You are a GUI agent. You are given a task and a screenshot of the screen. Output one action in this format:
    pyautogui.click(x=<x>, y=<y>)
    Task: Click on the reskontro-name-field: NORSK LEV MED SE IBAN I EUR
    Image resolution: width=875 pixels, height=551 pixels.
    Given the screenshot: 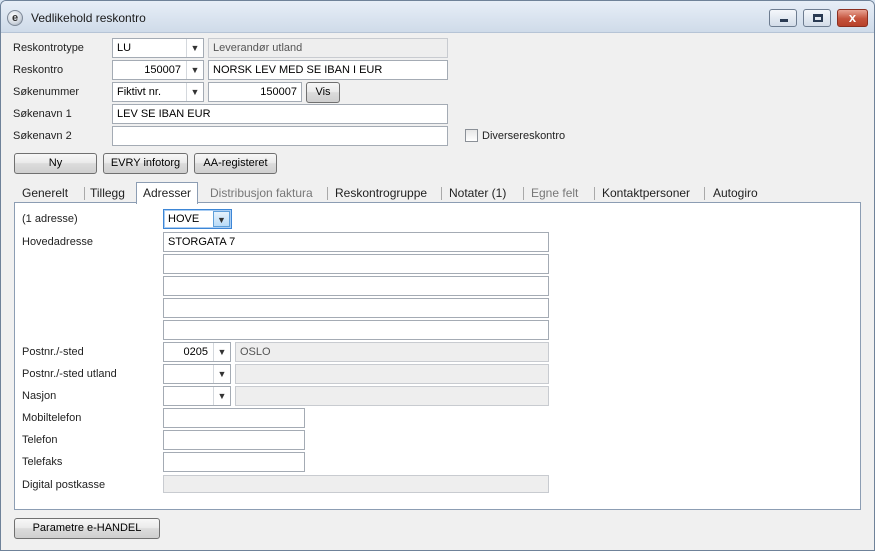 What is the action you would take?
    pyautogui.click(x=328, y=70)
    